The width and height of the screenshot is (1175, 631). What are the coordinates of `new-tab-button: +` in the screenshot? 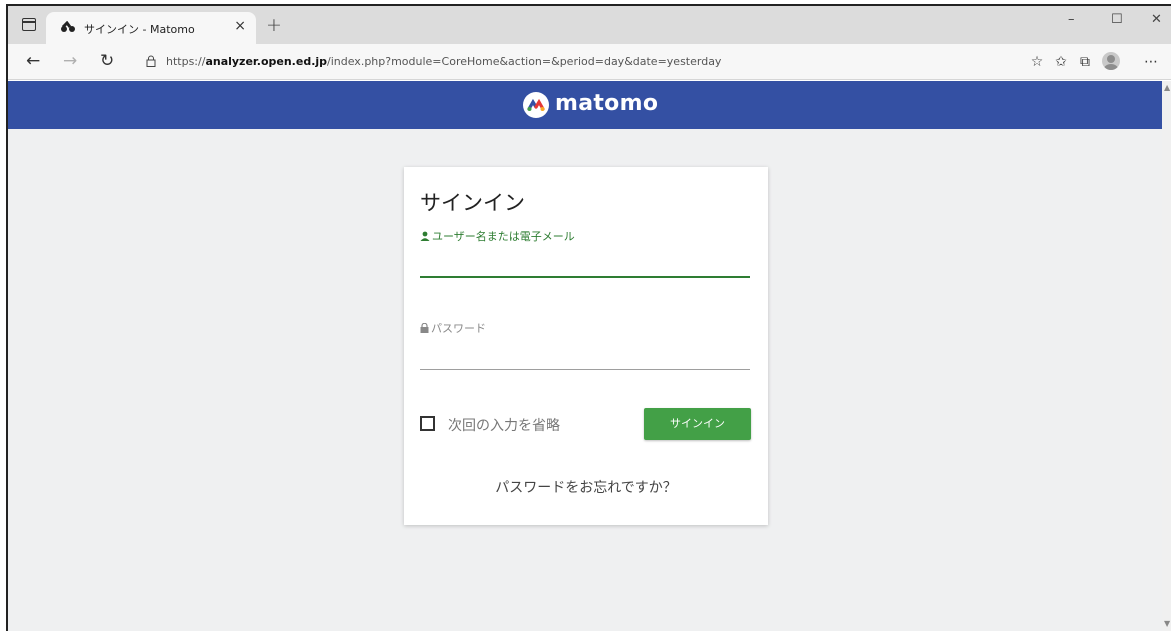 It's located at (274, 25).